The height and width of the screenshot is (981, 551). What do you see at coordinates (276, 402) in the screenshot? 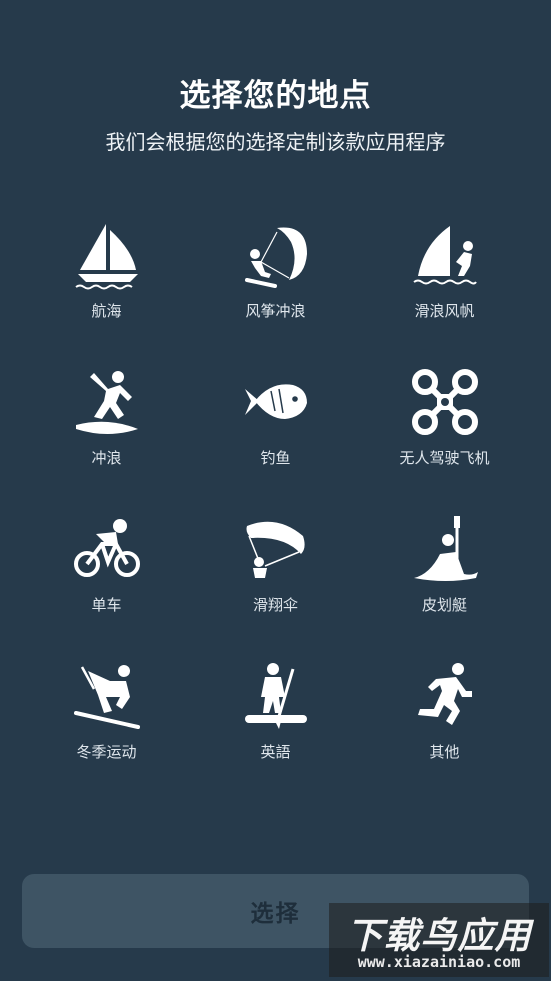
I see `fish-icon` at bounding box center [276, 402].